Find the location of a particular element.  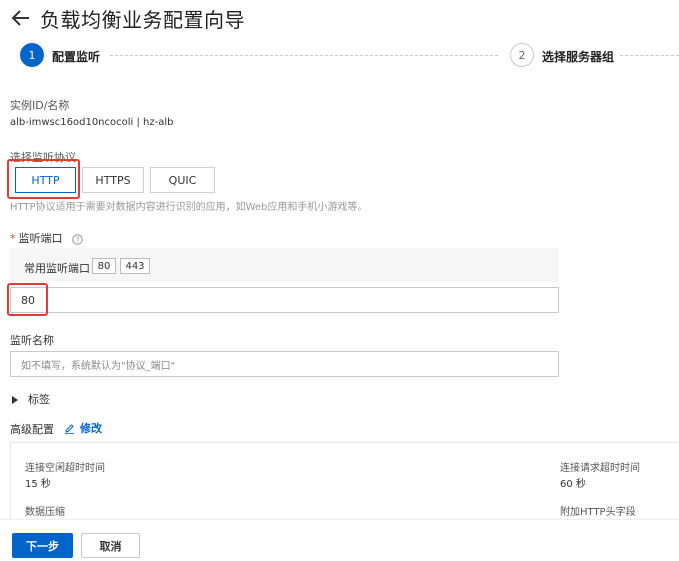

wizard-steps: 1 配置监听 2 选择服务器组 is located at coordinates (339, 55).